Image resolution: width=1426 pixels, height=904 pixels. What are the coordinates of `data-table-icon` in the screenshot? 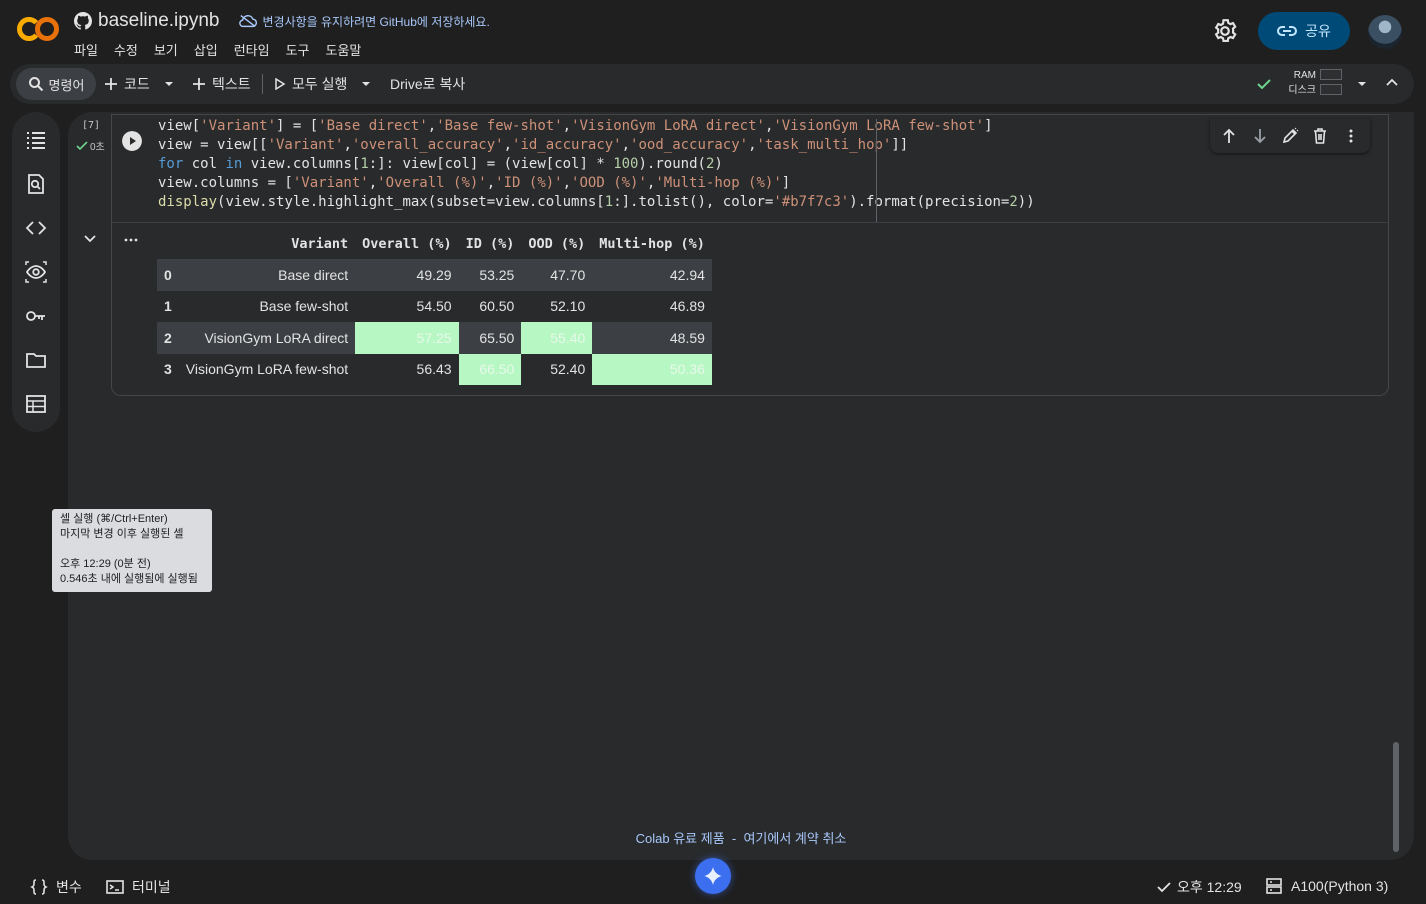 It's located at (36, 404).